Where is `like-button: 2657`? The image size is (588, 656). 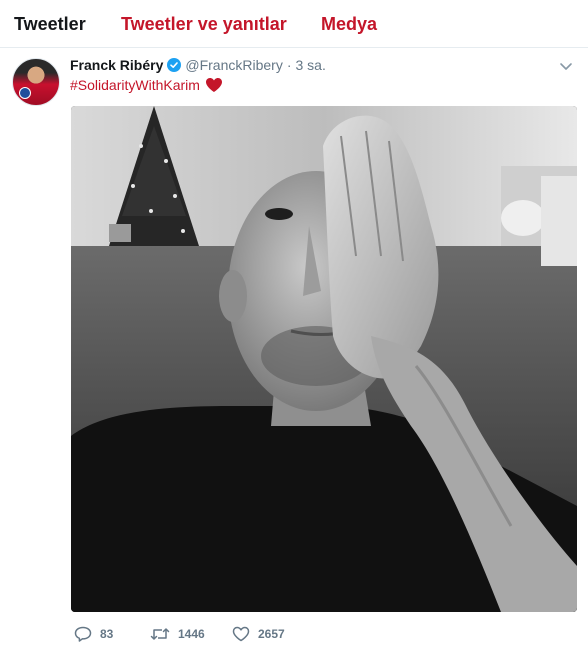 like-button: 2657 is located at coordinates (258, 634).